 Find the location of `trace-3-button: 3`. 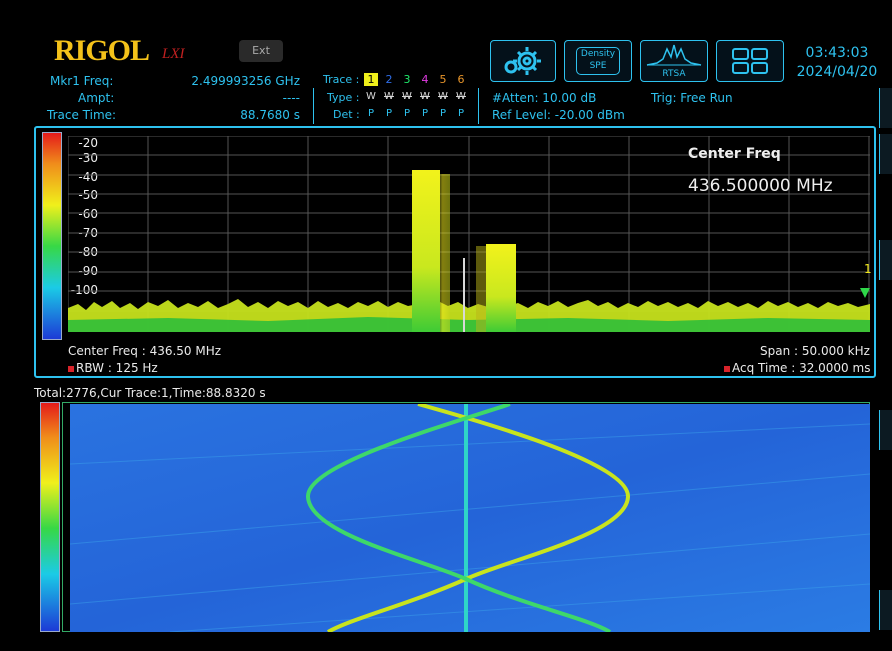

trace-3-button: 3 is located at coordinates (407, 79).